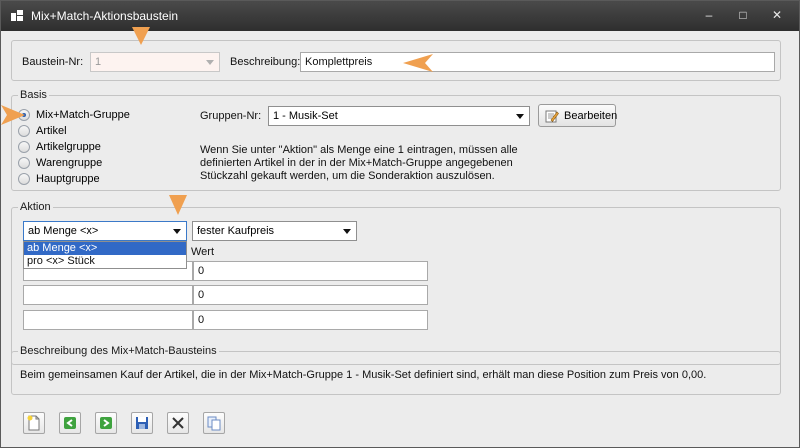 This screenshot has width=800, height=448. I want to click on radio-hauptgruppe: Hauptgruppe, so click(59, 179).